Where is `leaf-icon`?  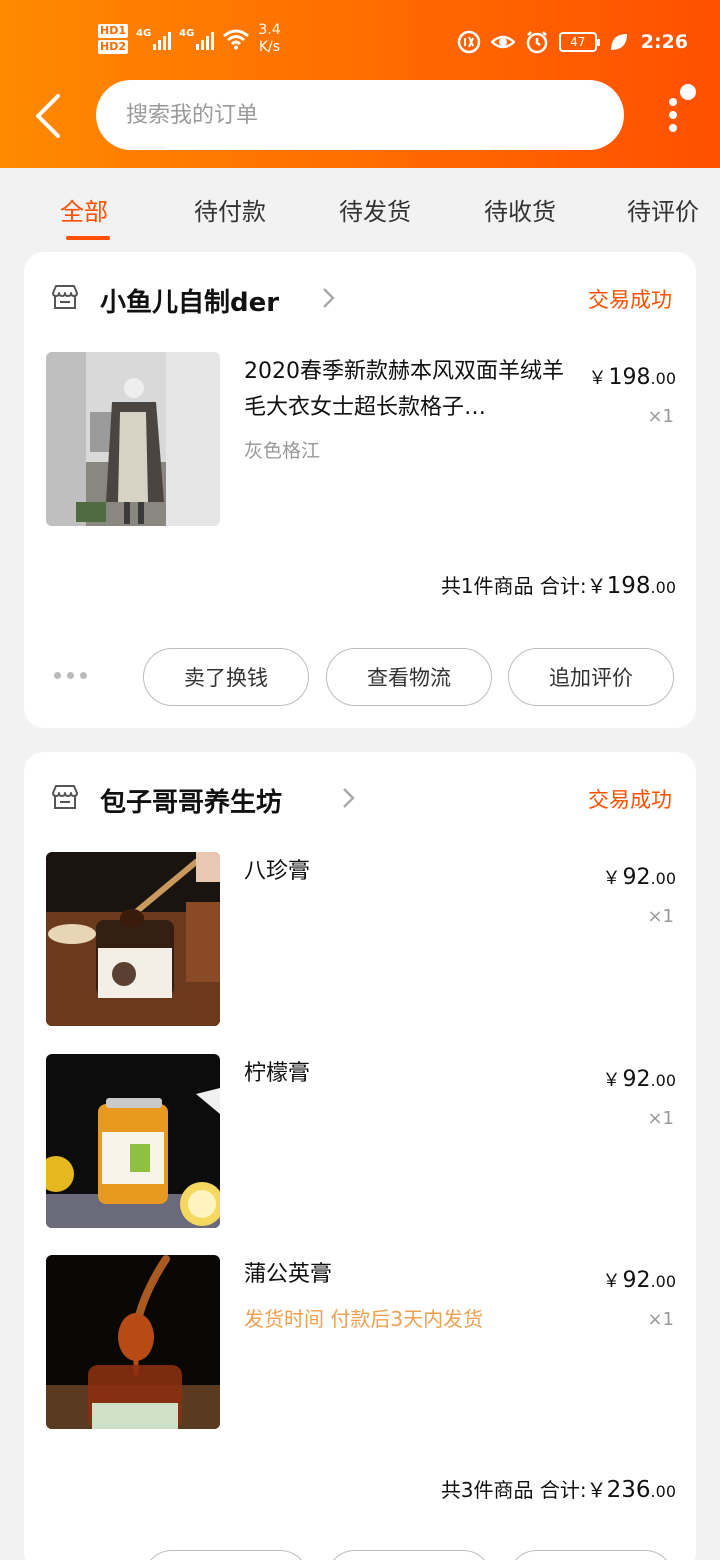
leaf-icon is located at coordinates (618, 42).